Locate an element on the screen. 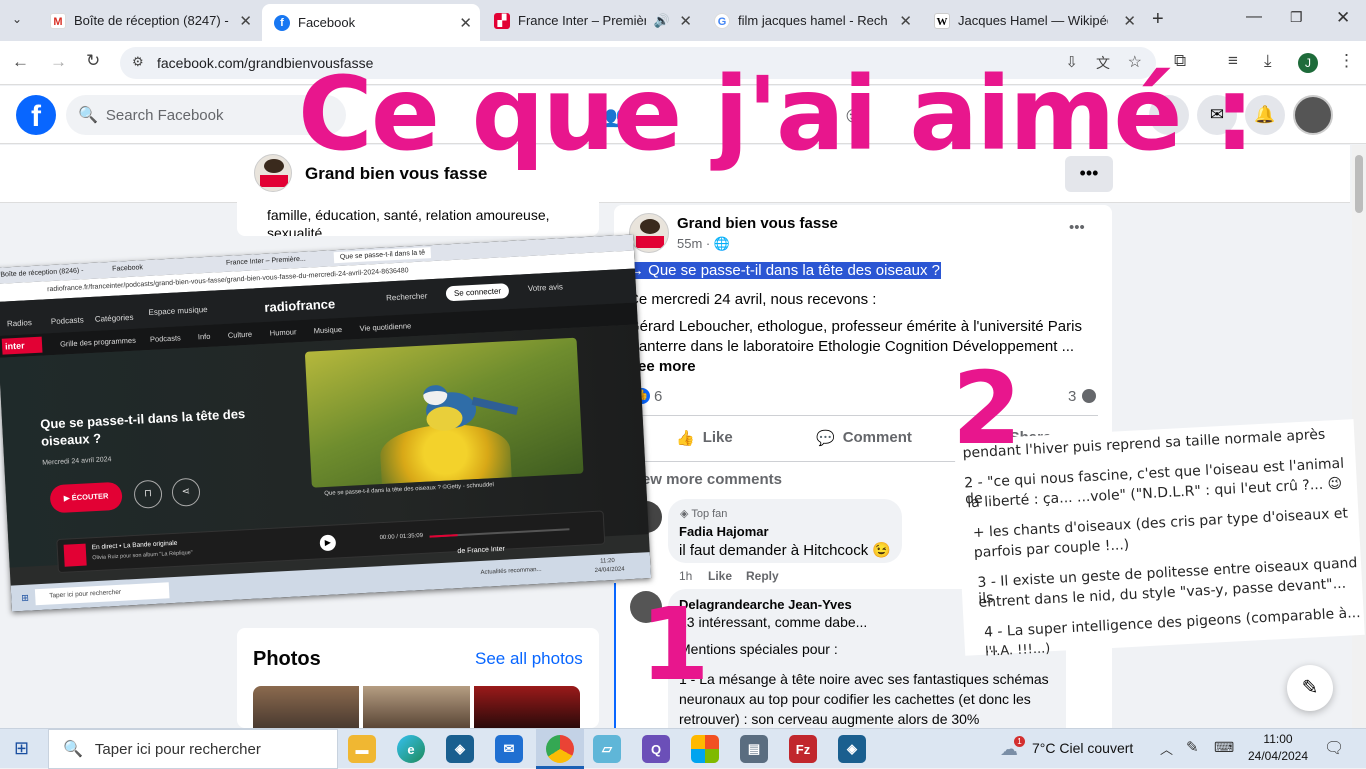 The width and height of the screenshot is (1366, 769). see-all-photos-link: See all photos is located at coordinates (529, 659).